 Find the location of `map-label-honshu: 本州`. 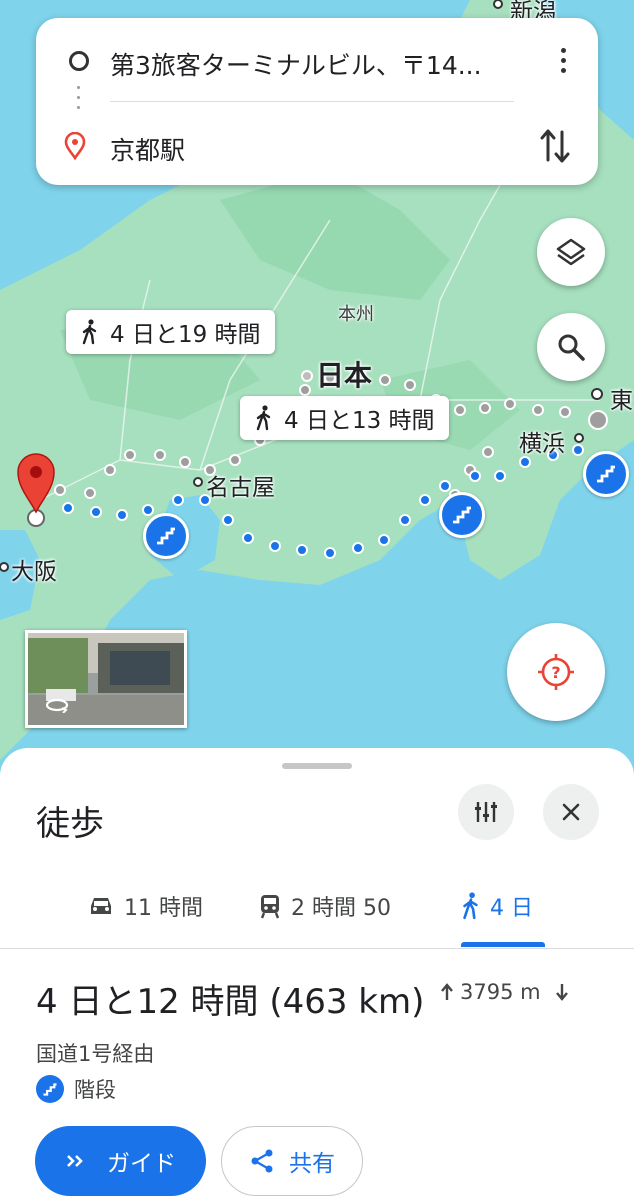

map-label-honshu: 本州 is located at coordinates (356, 314).